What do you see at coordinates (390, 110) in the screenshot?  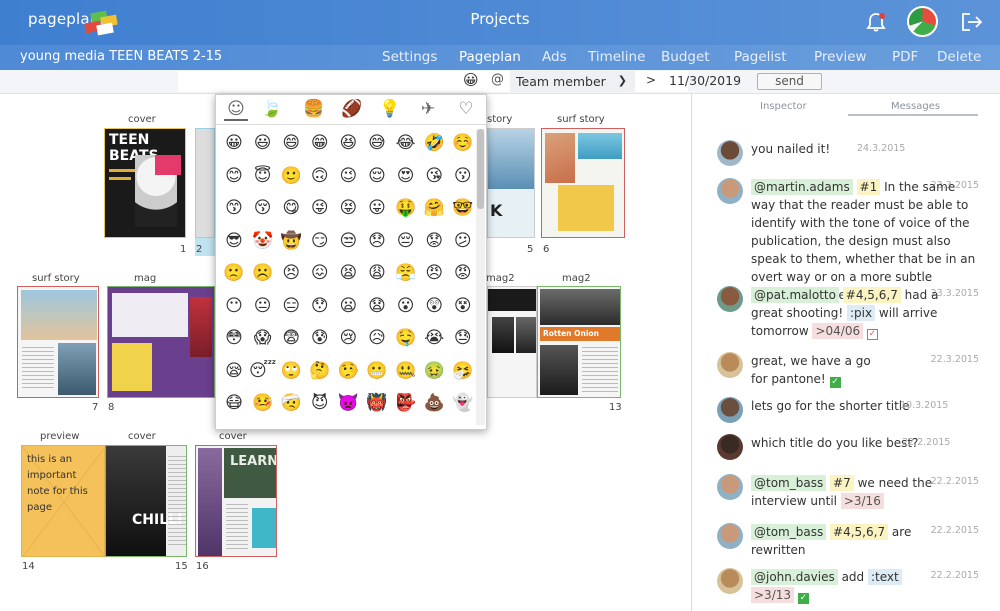 I see `ideas-tab-icon: 💡` at bounding box center [390, 110].